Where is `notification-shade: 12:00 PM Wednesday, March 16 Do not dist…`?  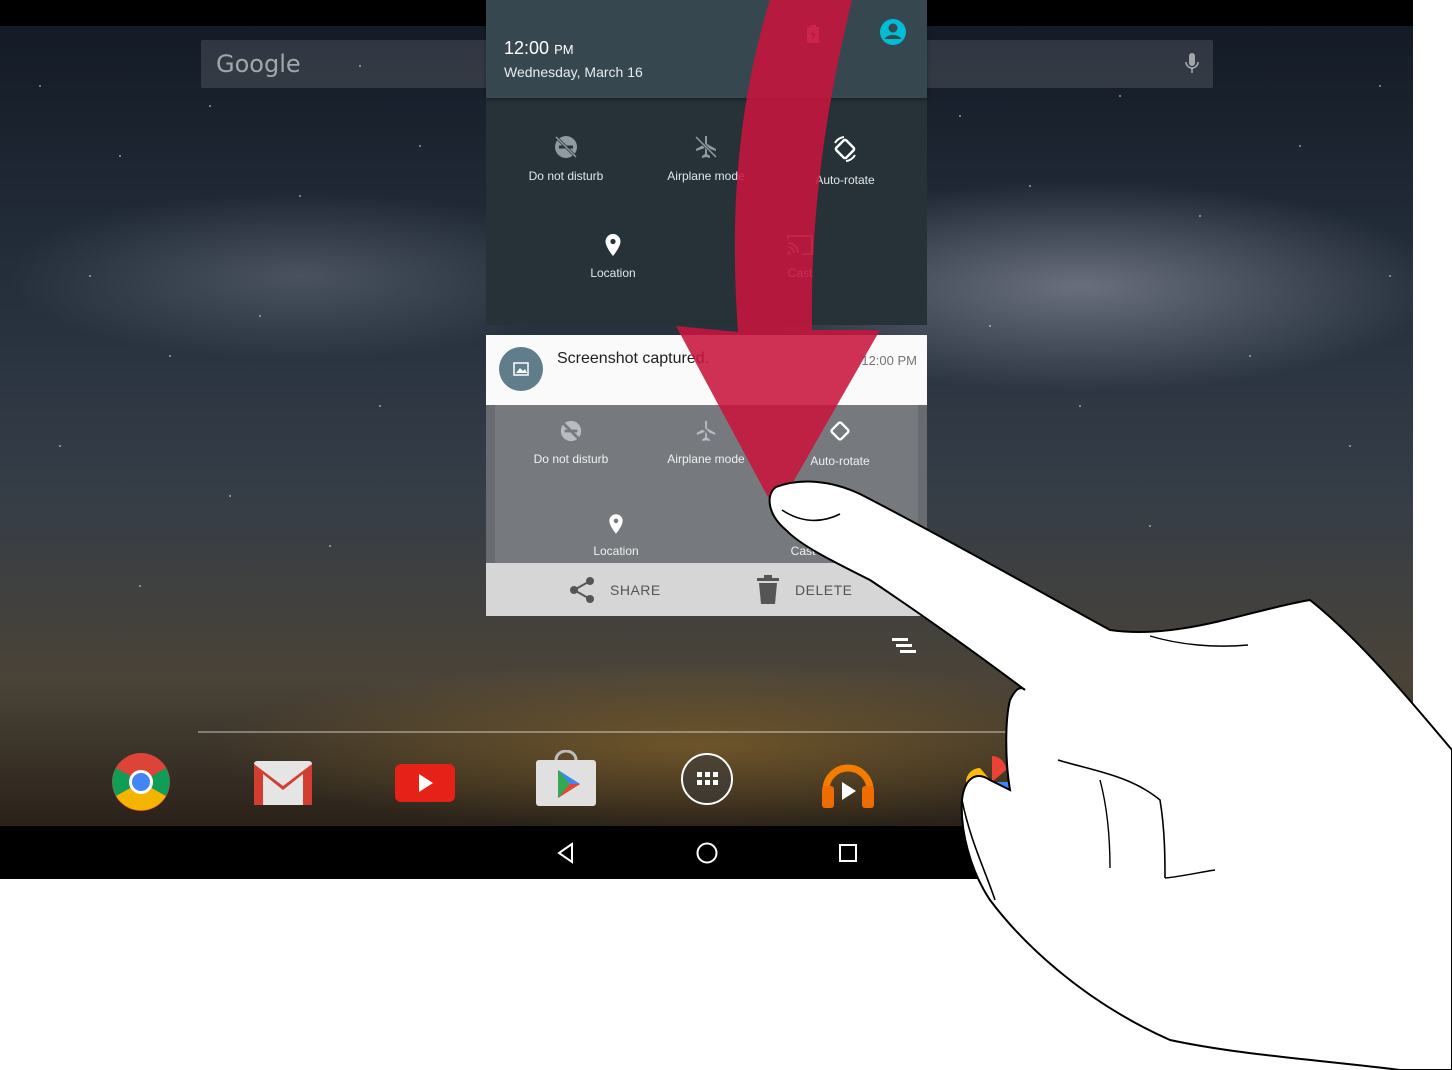
notification-shade: 12:00 PM Wednesday, March 16 Do not dist… is located at coordinates (706, 162).